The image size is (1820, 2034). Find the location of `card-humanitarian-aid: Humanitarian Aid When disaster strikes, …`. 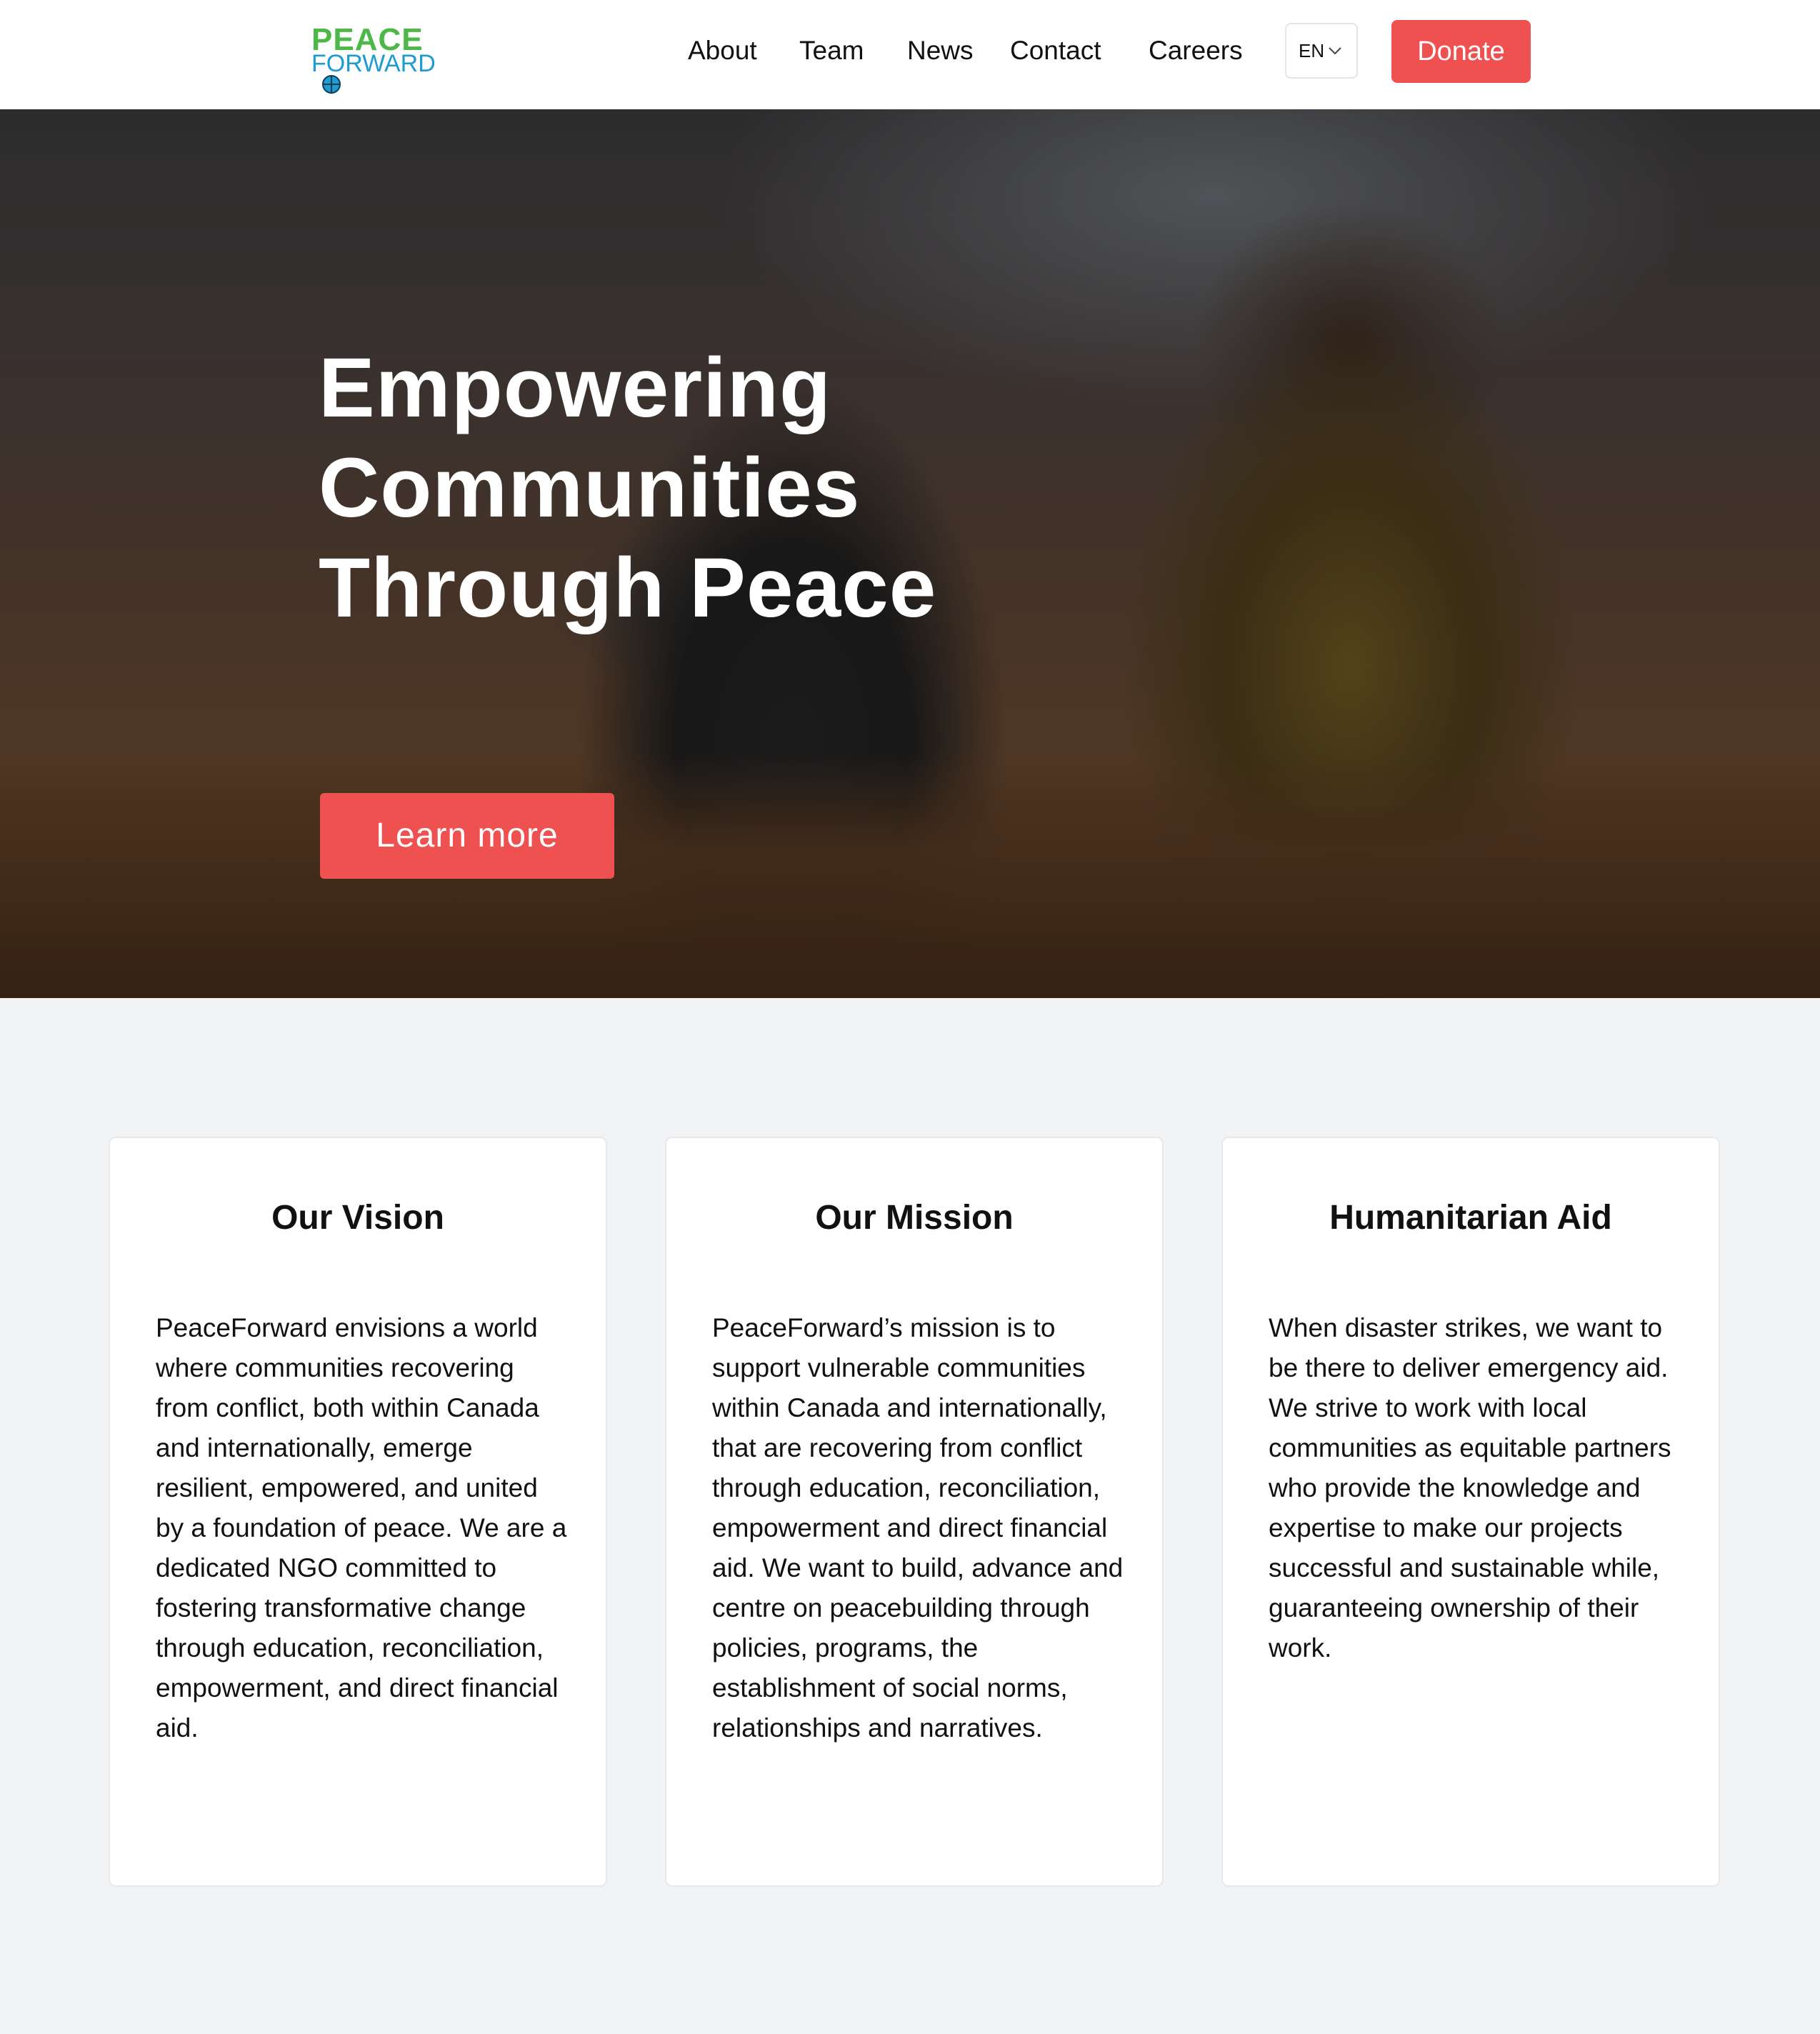

card-humanitarian-aid: Humanitarian Aid When disaster strikes, … is located at coordinates (1470, 1512).